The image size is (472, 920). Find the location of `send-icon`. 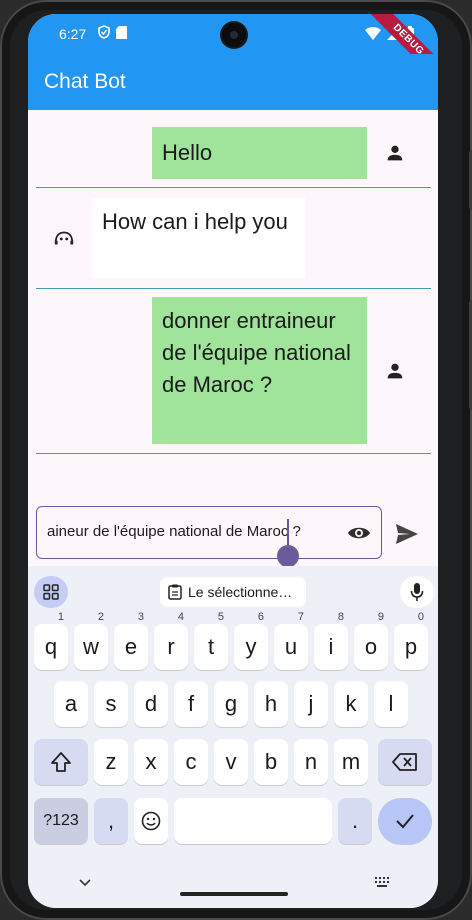

send-icon is located at coordinates (407, 534).